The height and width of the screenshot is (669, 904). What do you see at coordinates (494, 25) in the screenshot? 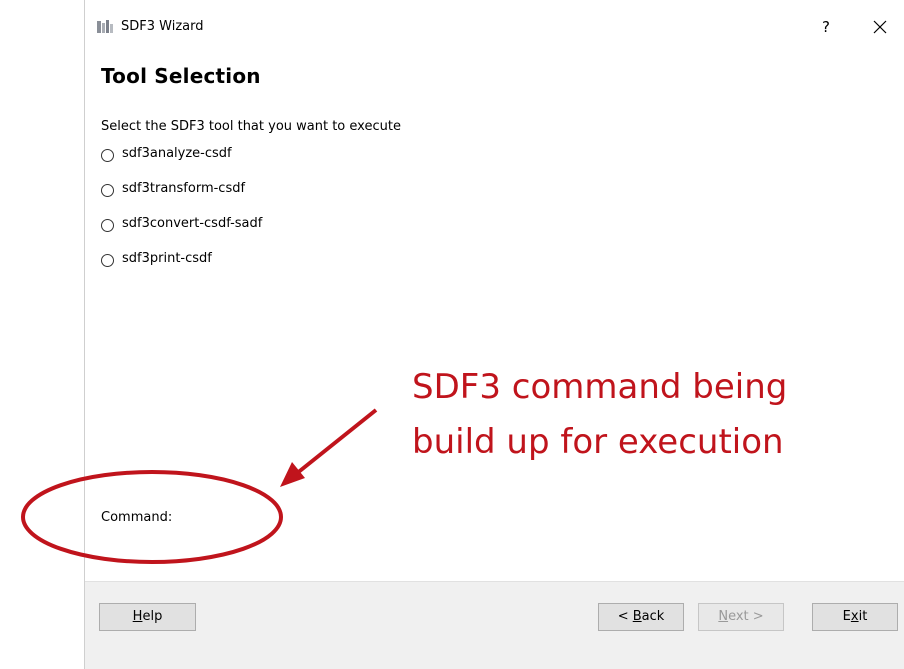
I see `title-bar: SDF3 Wizard ?` at bounding box center [494, 25].